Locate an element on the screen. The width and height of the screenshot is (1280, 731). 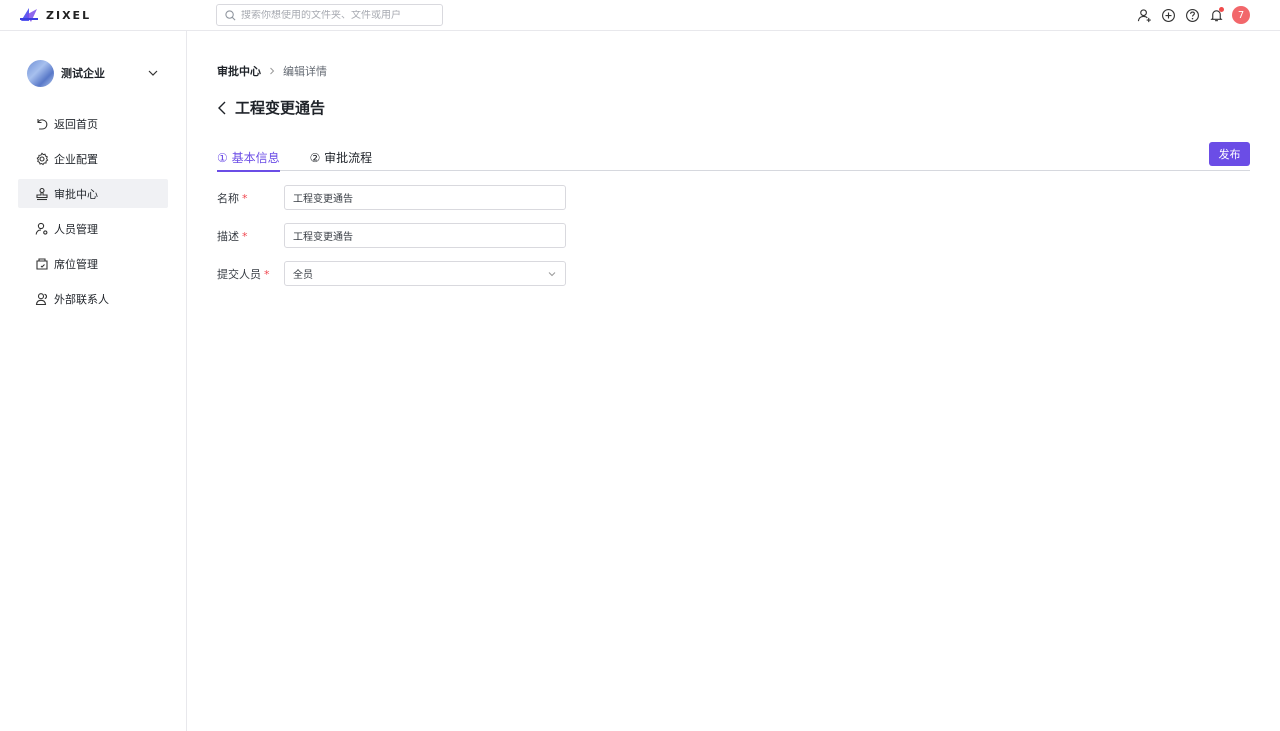
form-row-description: 描述 * is located at coordinates (391, 235).